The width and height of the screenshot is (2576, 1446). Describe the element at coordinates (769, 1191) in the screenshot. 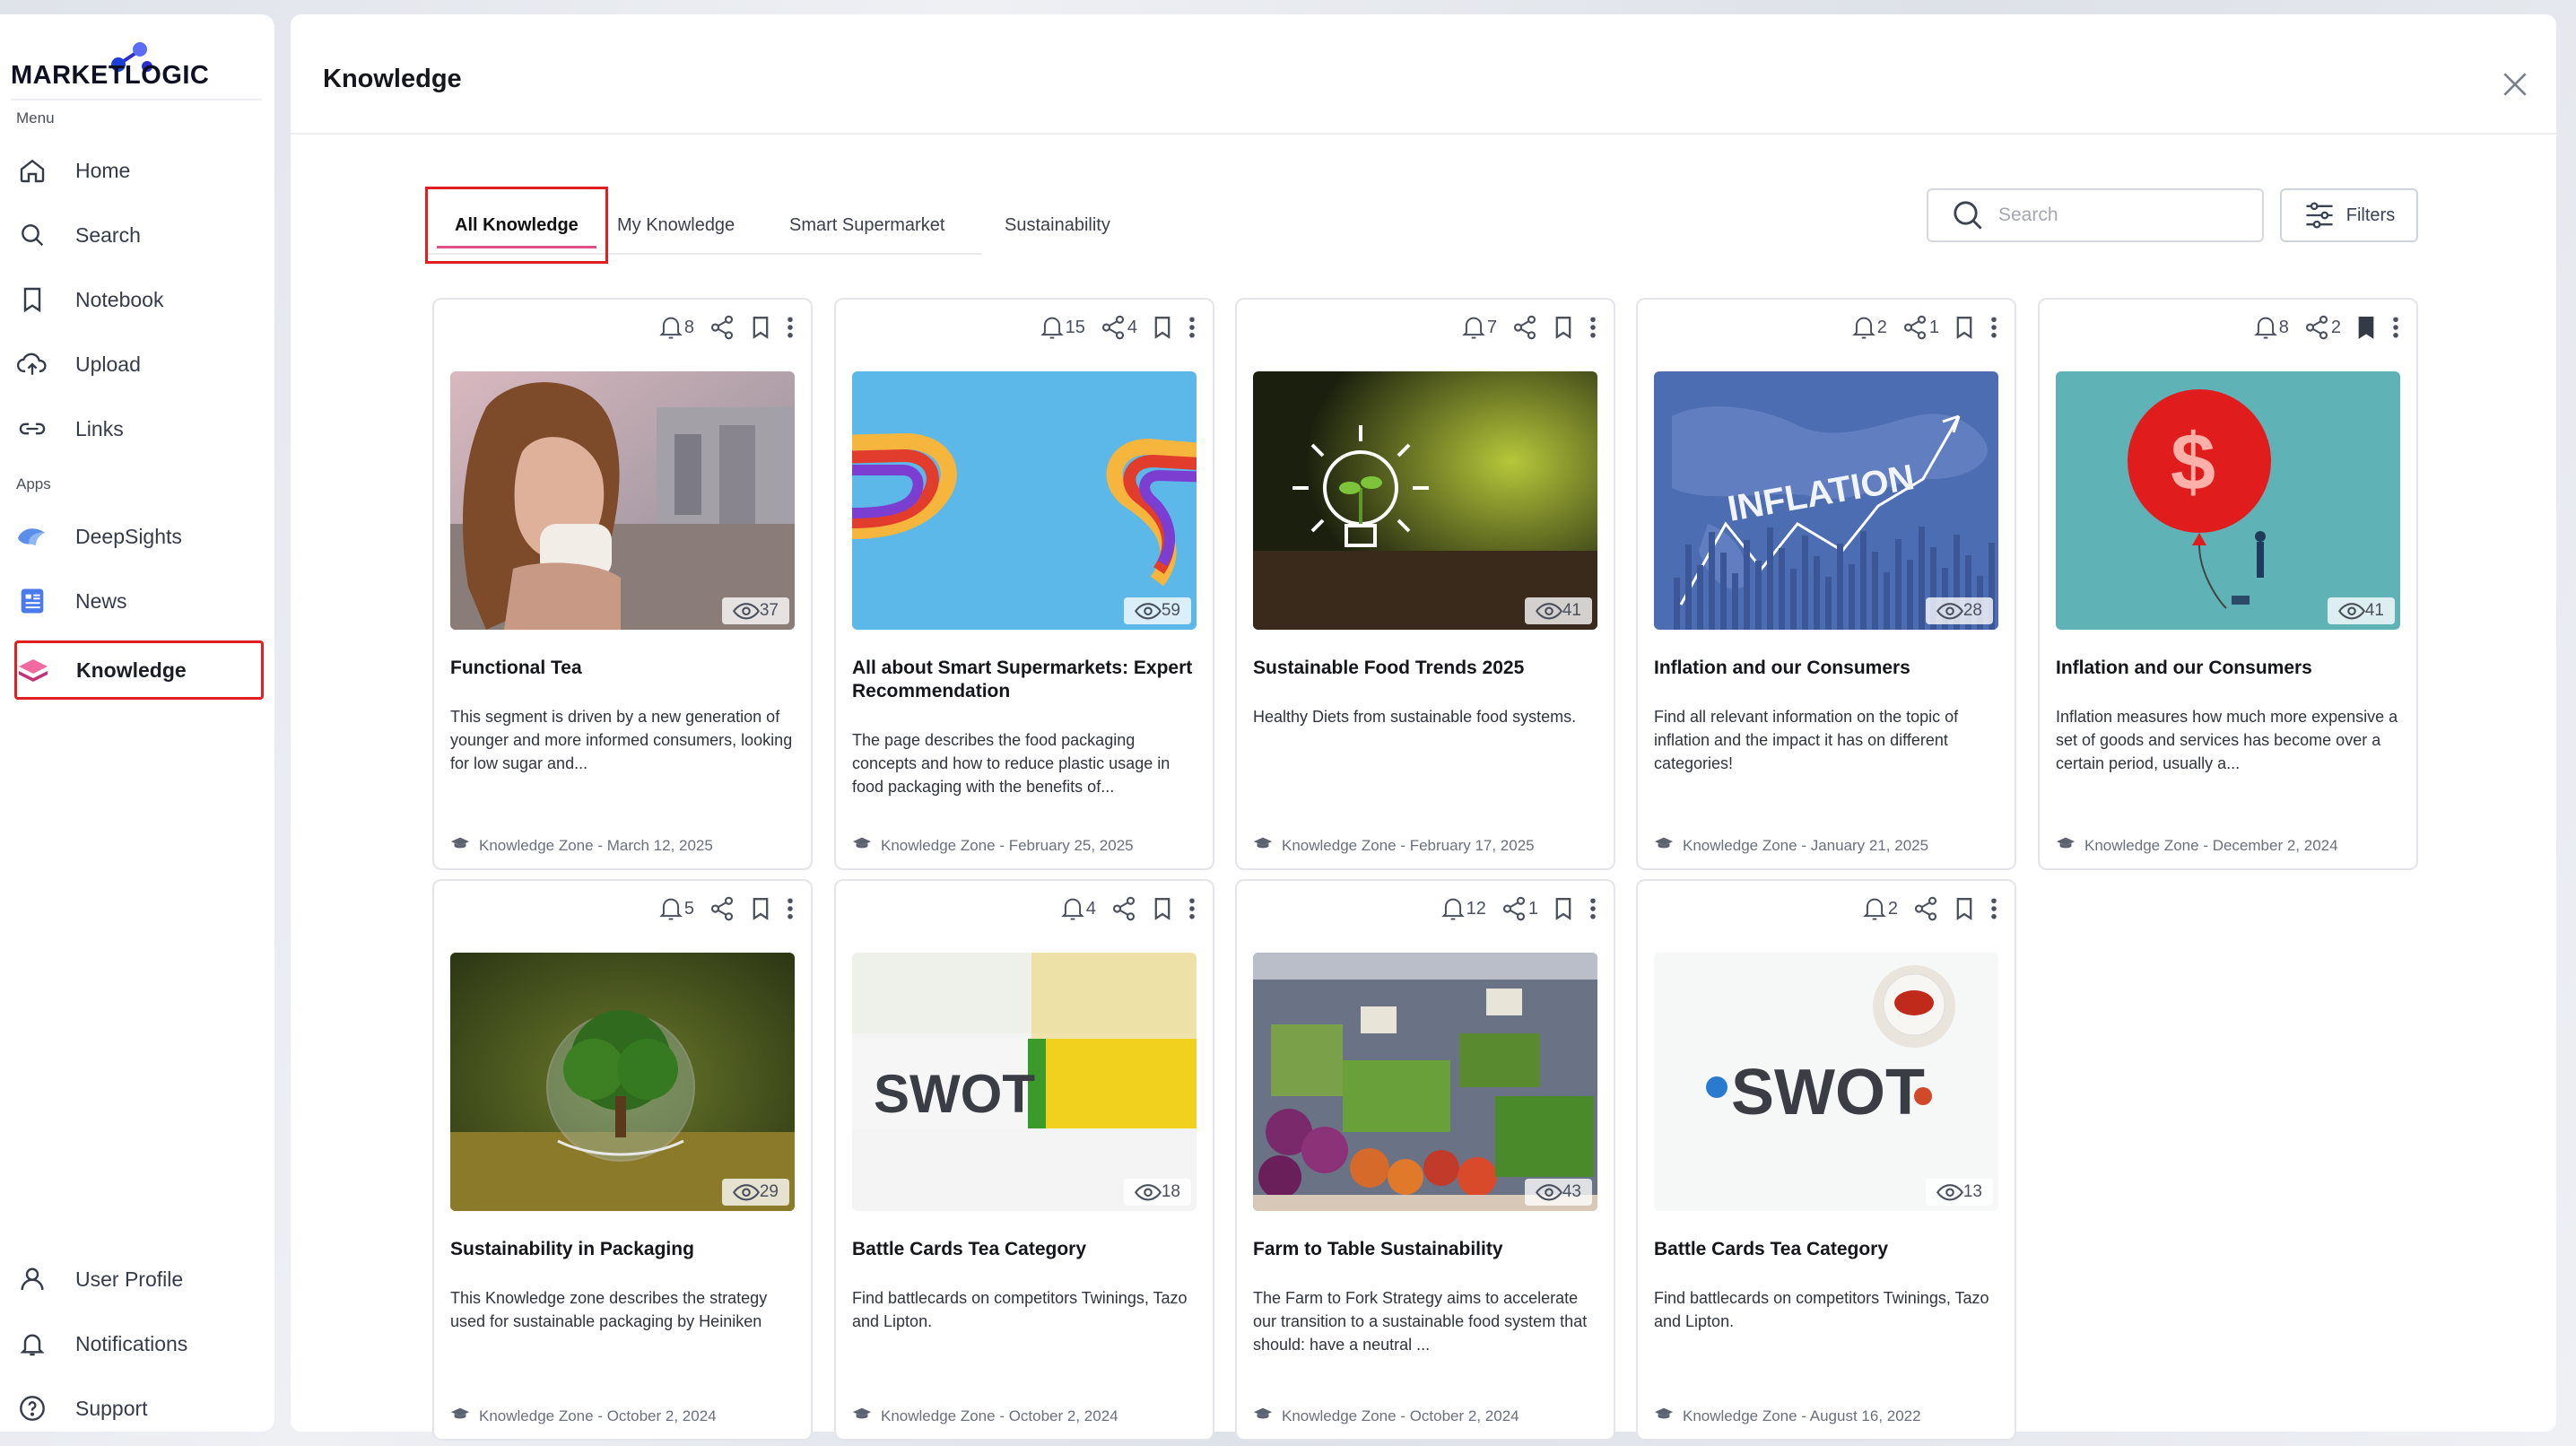

I see `view-count: 29` at that location.